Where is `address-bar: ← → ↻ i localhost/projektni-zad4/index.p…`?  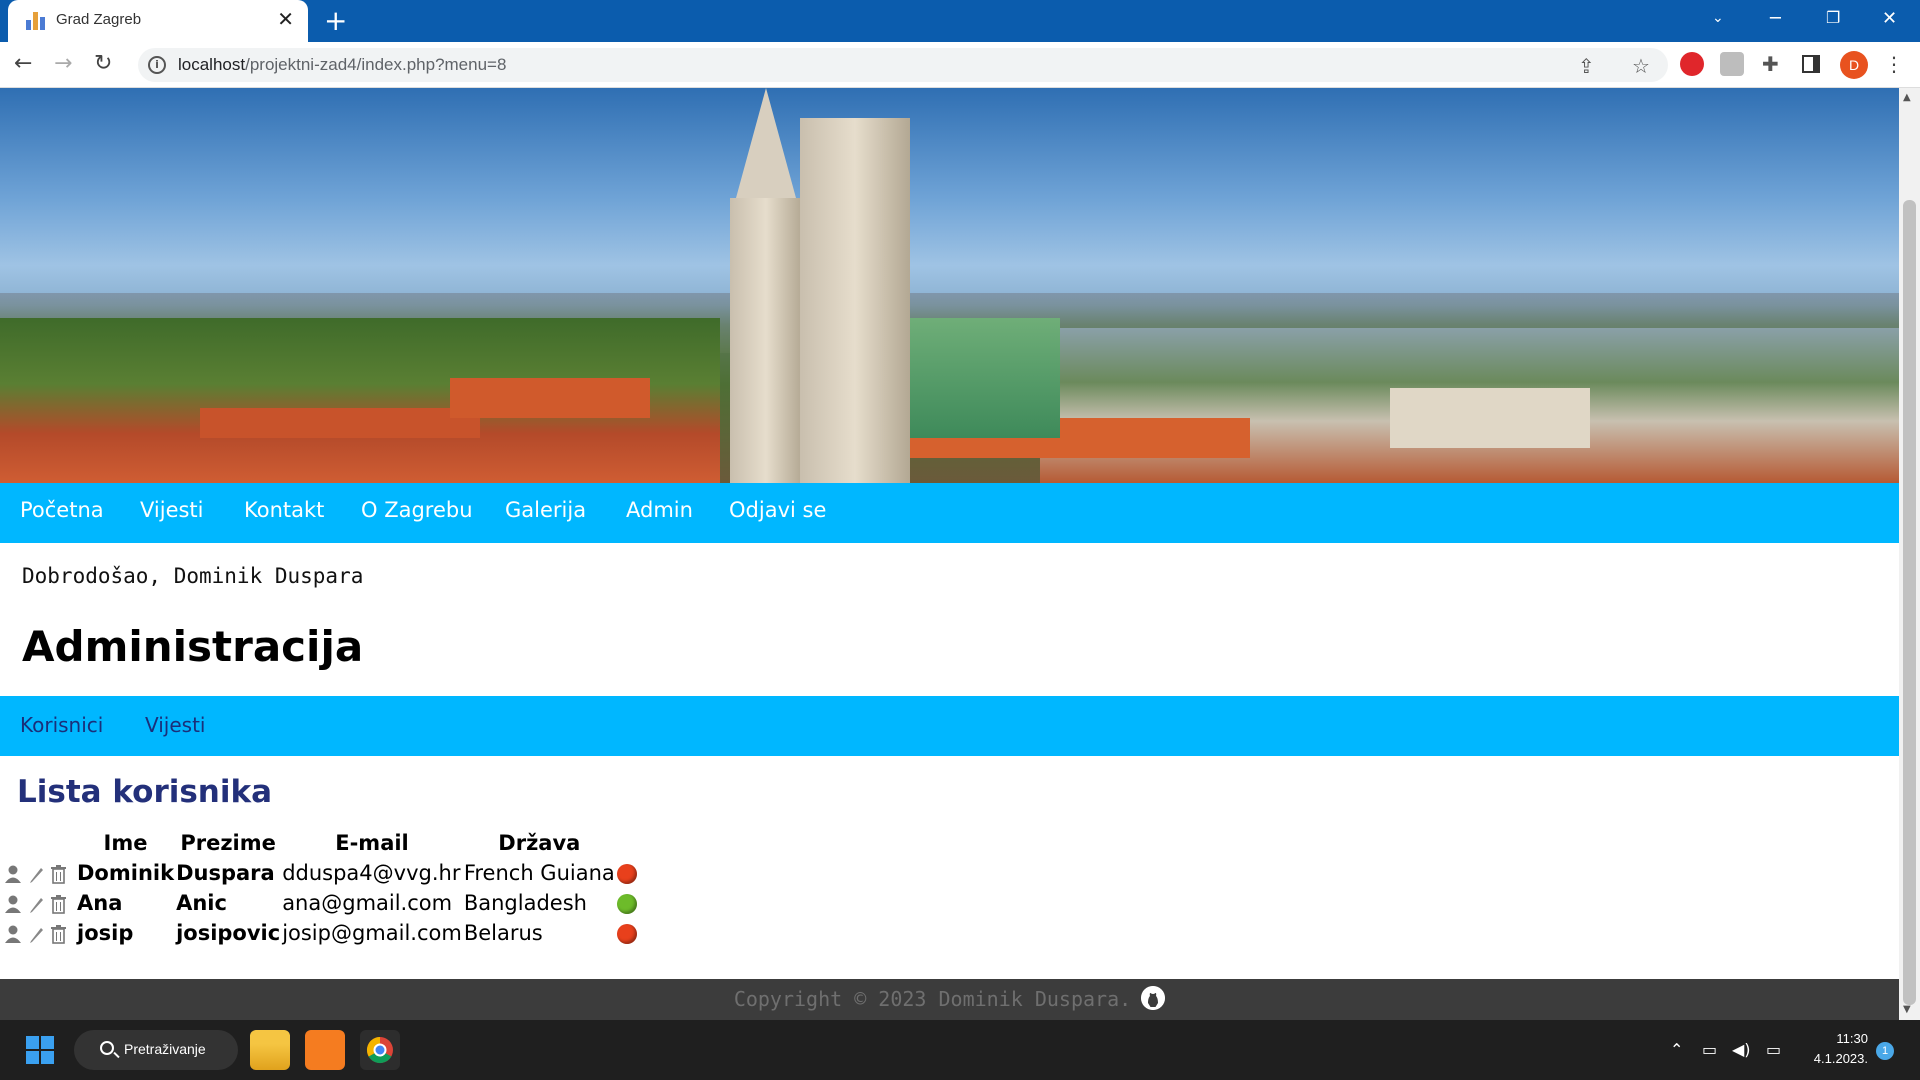 address-bar: ← → ↻ i localhost/projektni-zad4/index.p… is located at coordinates (960, 65).